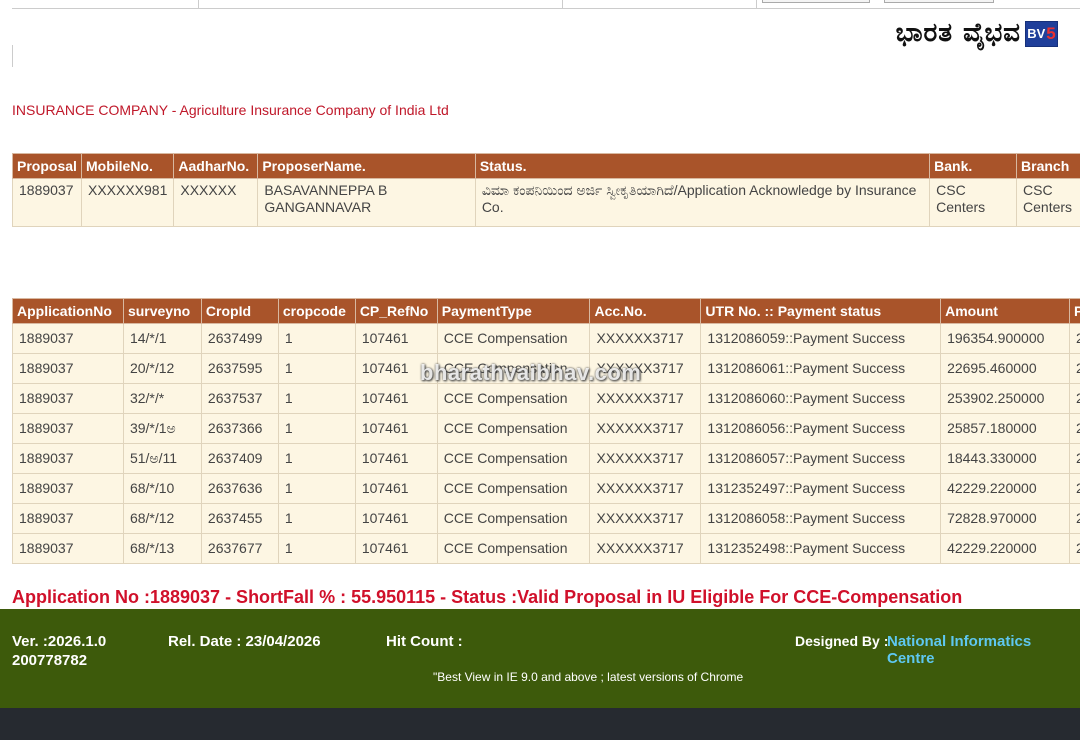  What do you see at coordinates (1005, 428) in the screenshot?
I see `amount-cell: 25857.180000` at bounding box center [1005, 428].